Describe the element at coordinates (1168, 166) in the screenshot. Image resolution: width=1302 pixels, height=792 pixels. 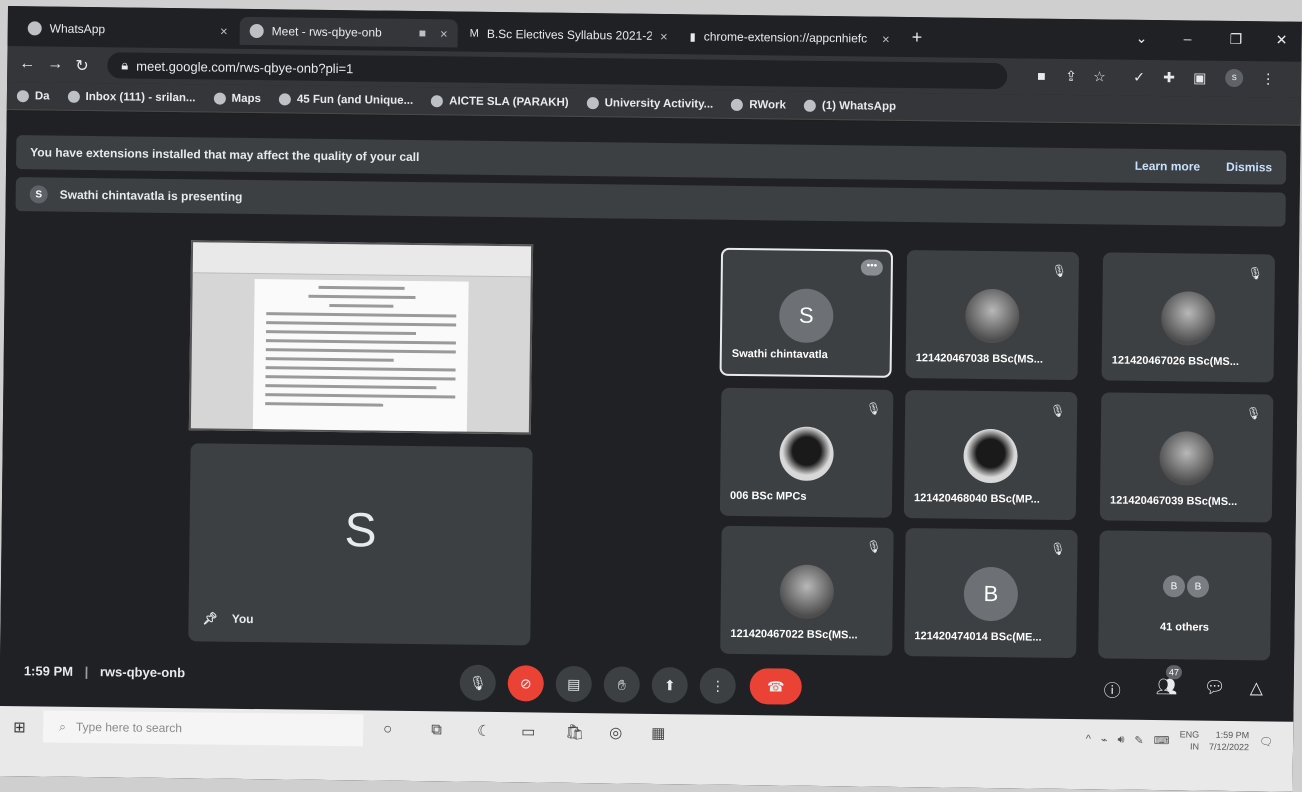
I see `learn-more-link: Learn more` at that location.